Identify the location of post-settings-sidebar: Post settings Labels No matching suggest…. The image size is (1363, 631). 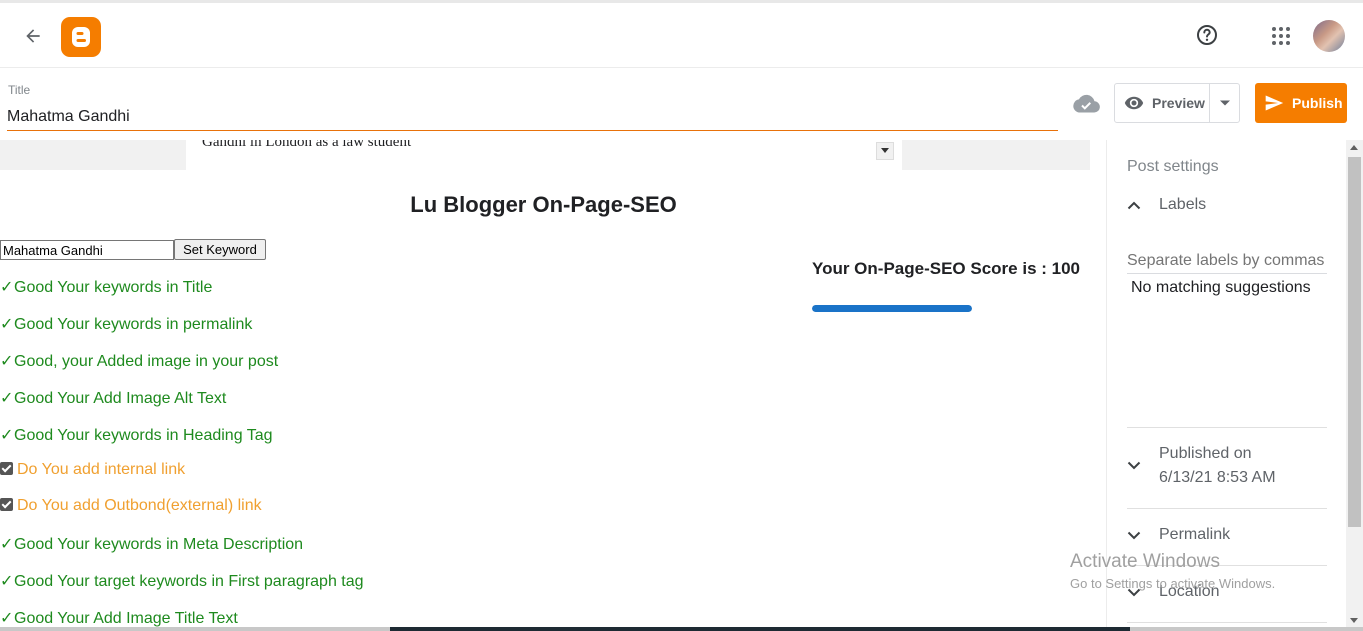
(1226, 385).